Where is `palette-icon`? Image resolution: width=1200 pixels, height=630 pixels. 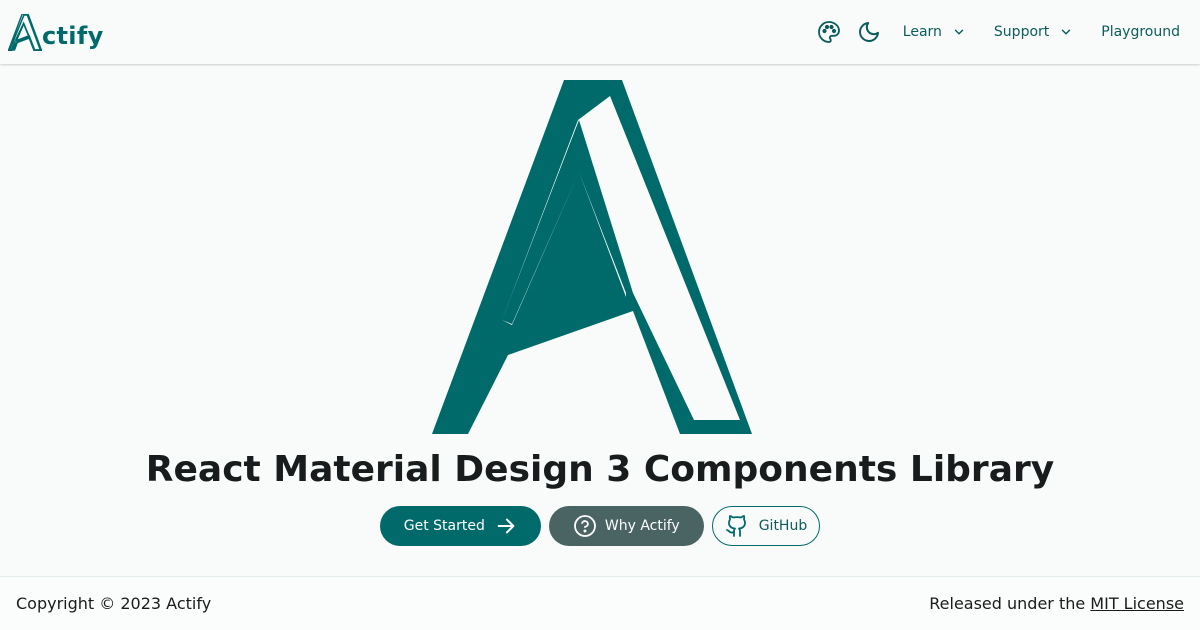
palette-icon is located at coordinates (828, 32).